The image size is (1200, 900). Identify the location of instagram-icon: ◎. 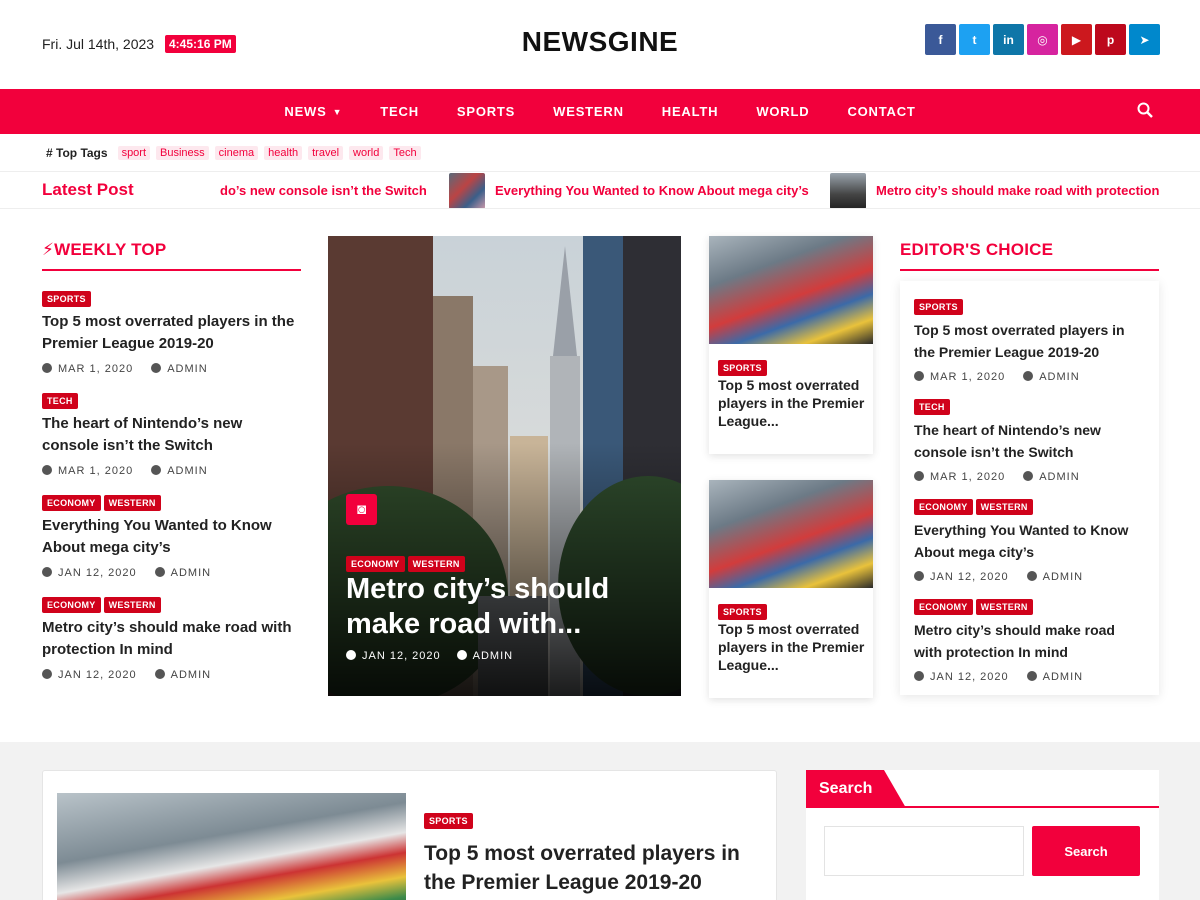
(1042, 39).